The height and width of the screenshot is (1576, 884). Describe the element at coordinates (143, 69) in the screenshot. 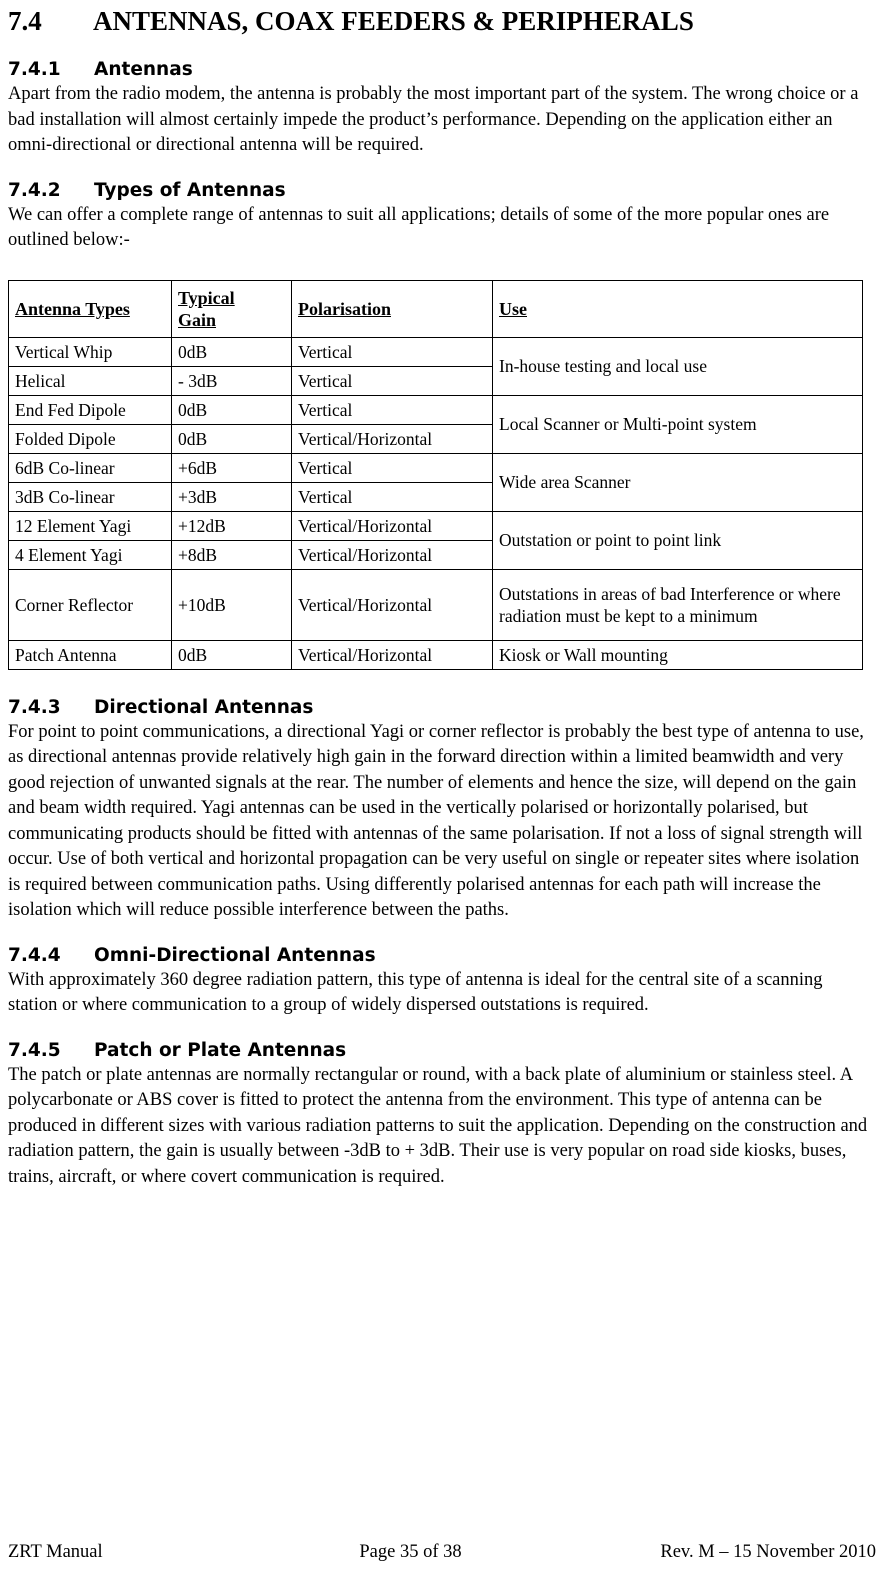

I see `heading-7-4-1-text: Antennas` at that location.